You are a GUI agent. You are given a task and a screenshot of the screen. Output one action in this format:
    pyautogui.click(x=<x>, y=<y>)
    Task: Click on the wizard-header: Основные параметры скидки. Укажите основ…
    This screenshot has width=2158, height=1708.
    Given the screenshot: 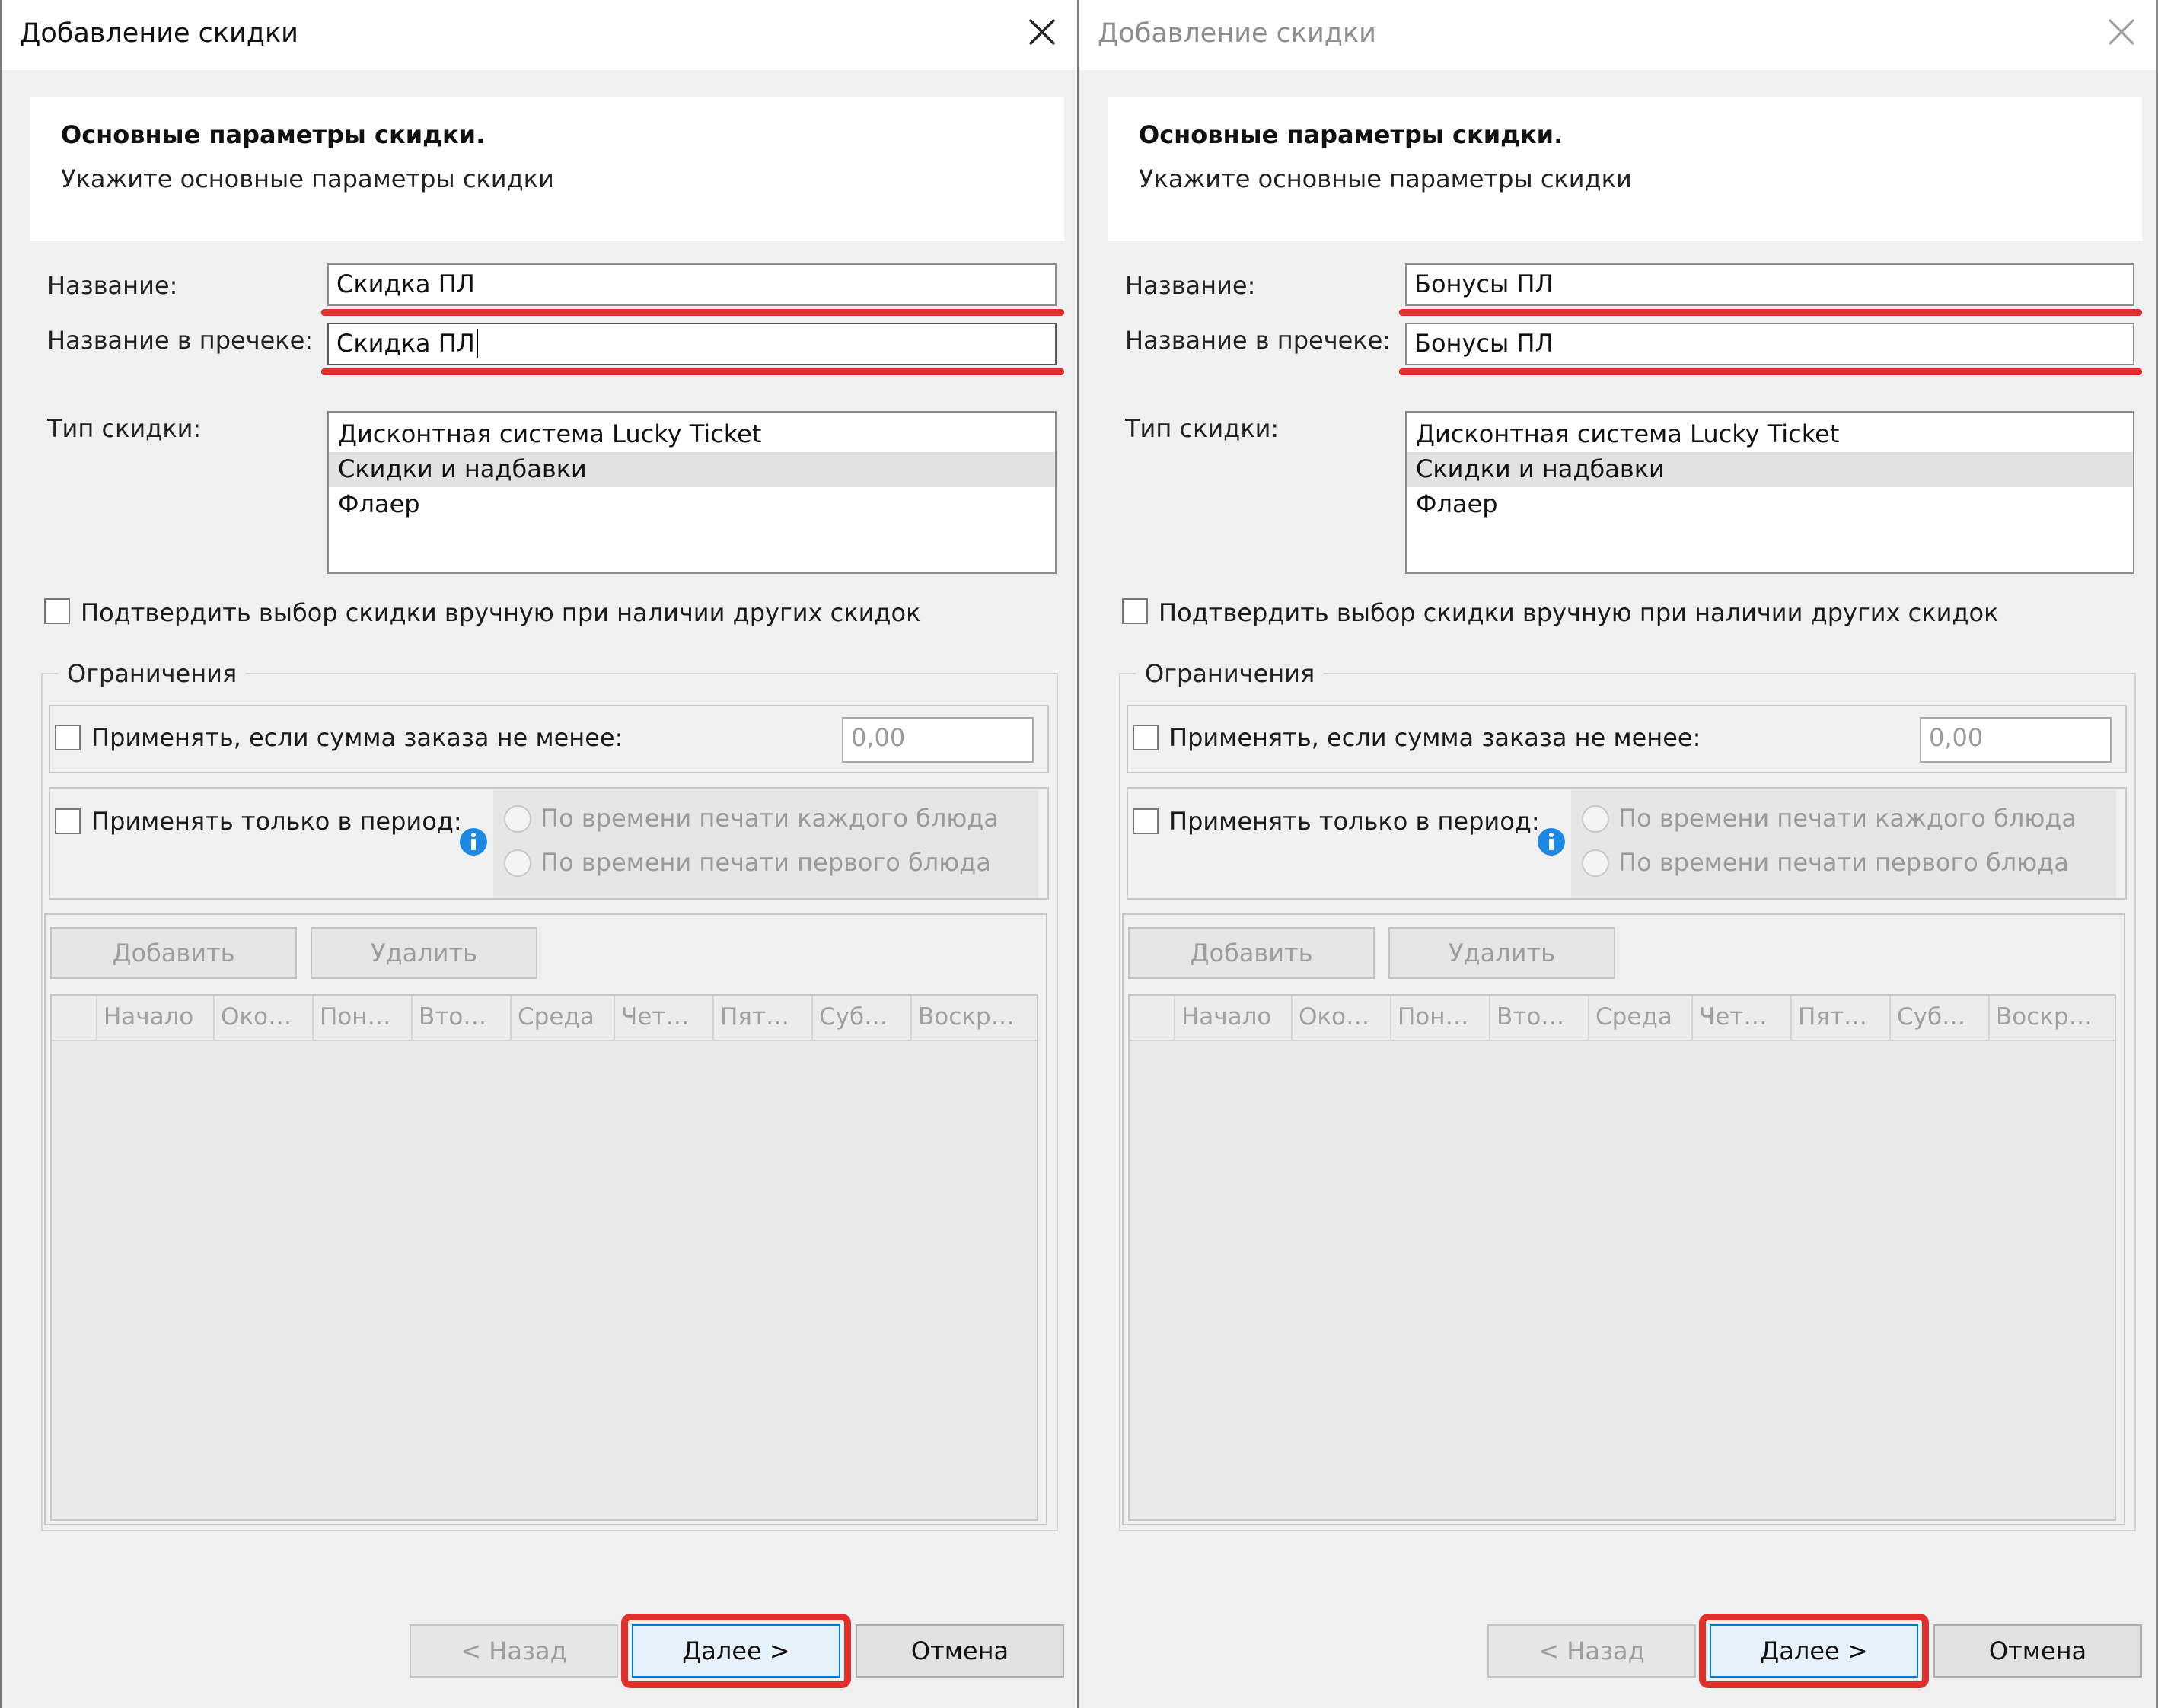 What is the action you would take?
    pyautogui.click(x=1625, y=169)
    